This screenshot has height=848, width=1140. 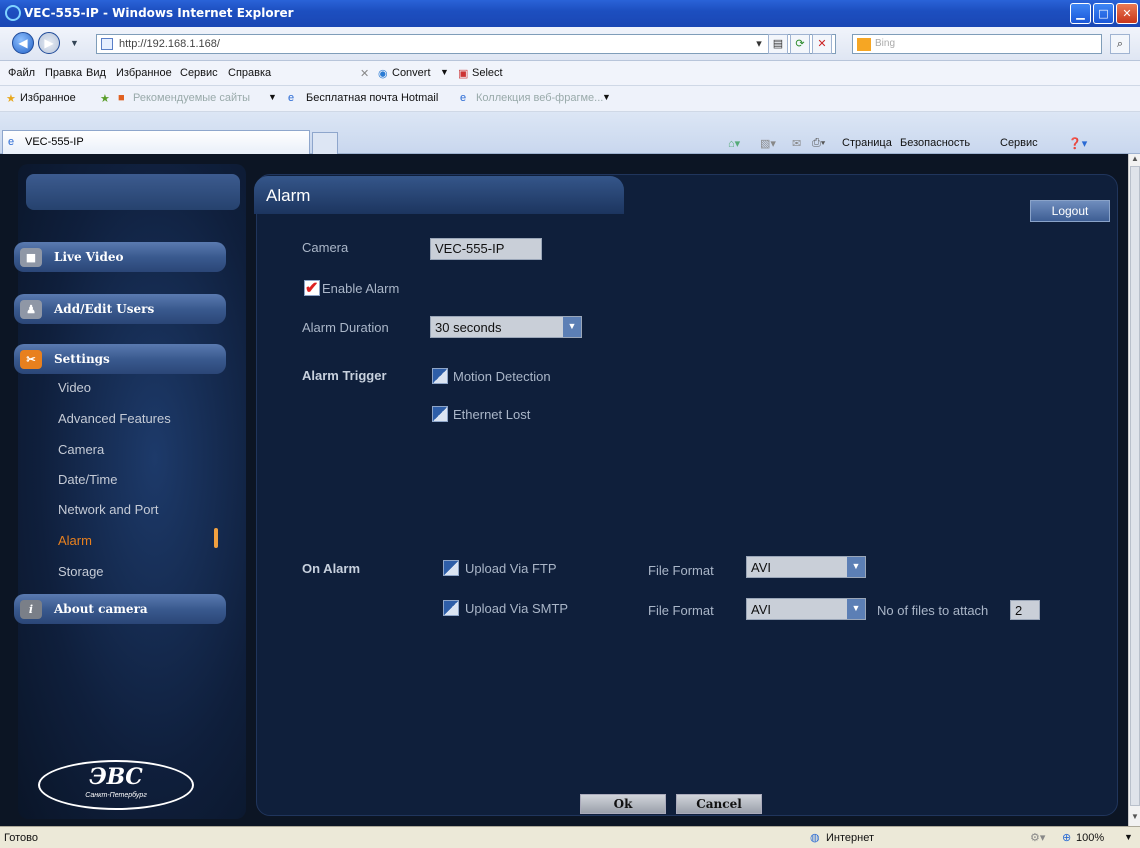 What do you see at coordinates (768, 143) in the screenshot?
I see `feeds-icon: ▧▾` at bounding box center [768, 143].